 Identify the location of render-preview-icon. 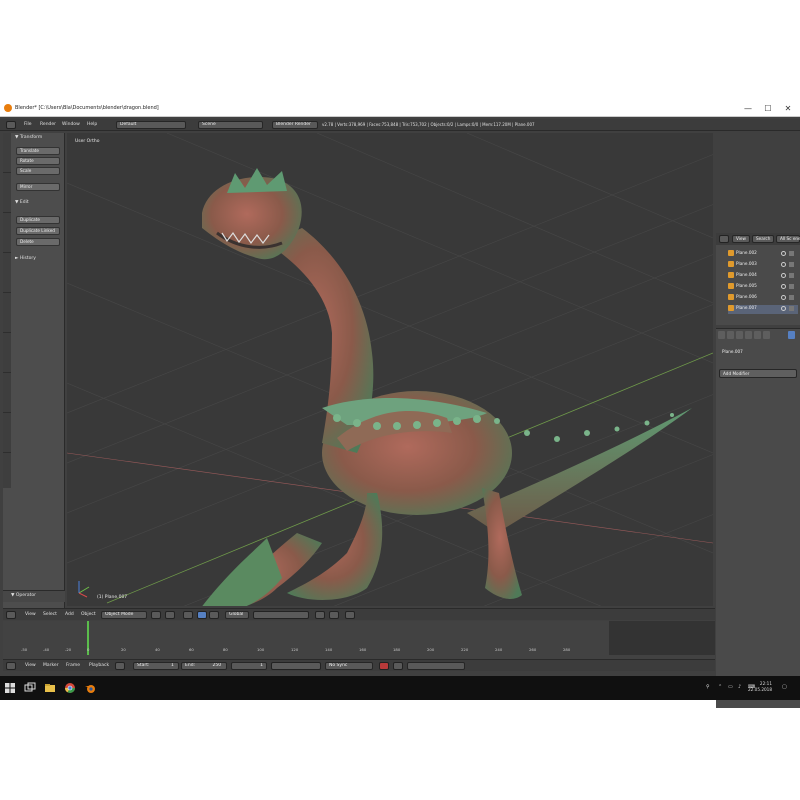
(350, 615).